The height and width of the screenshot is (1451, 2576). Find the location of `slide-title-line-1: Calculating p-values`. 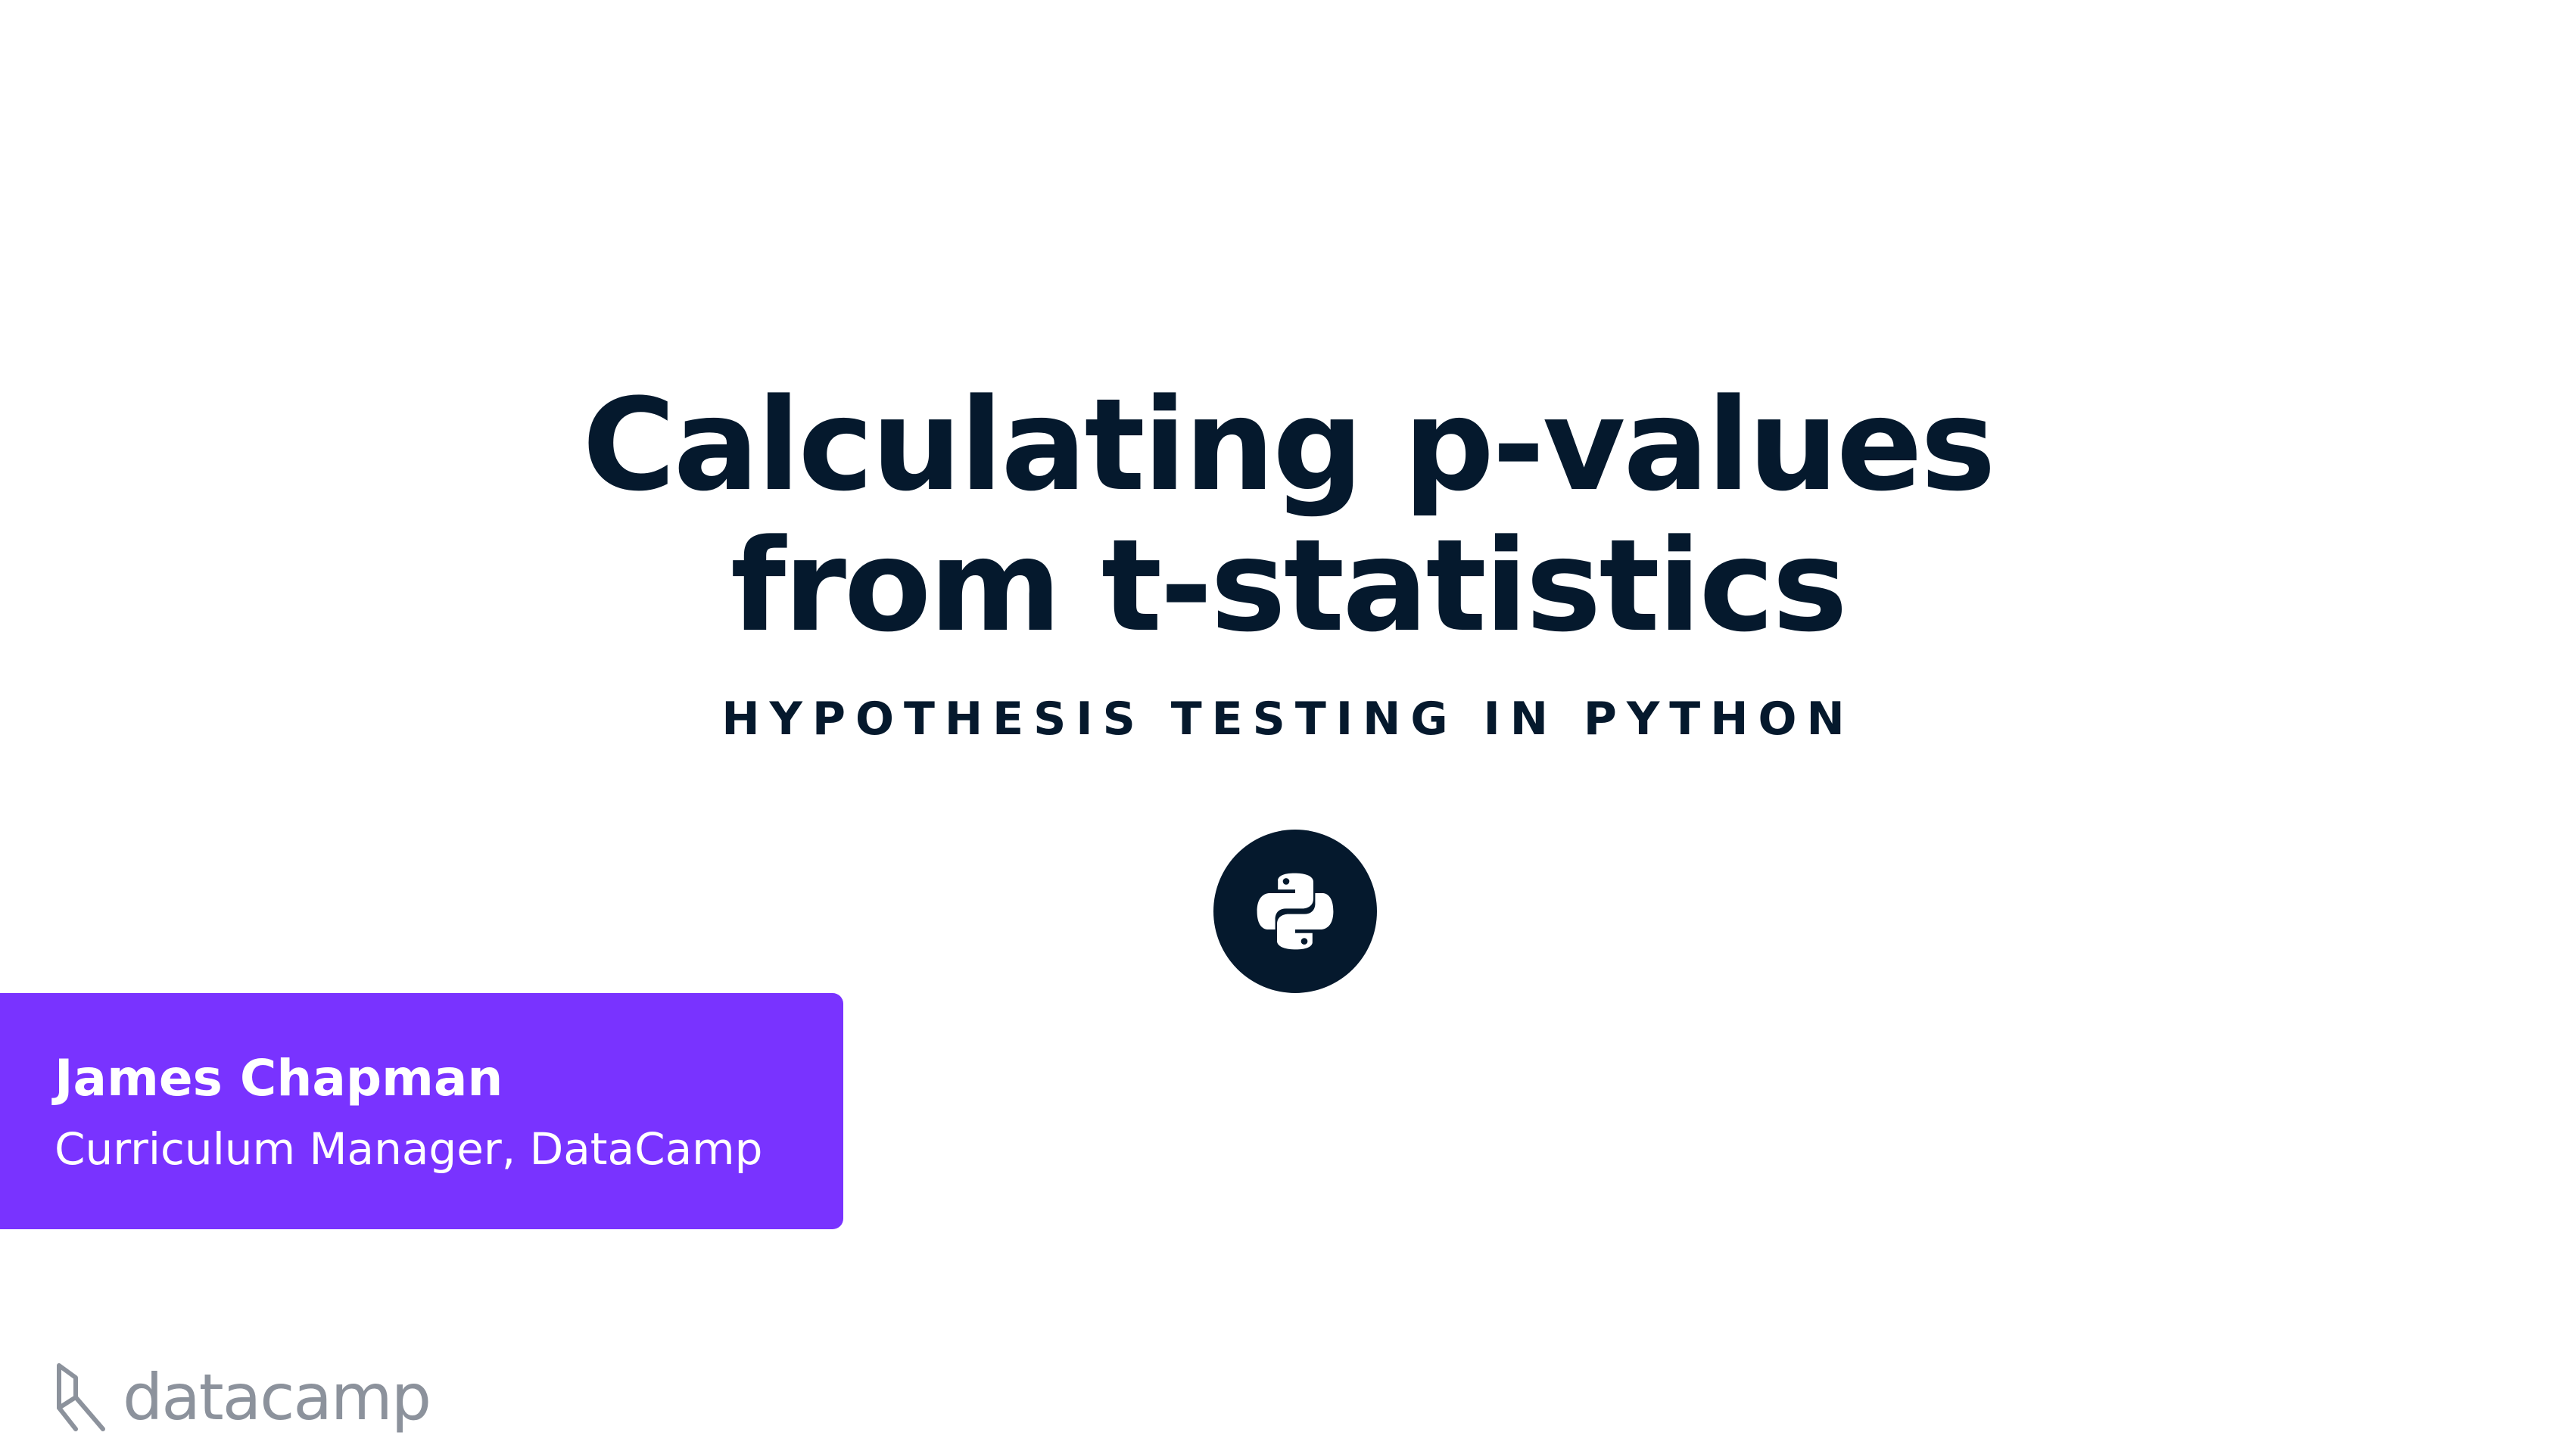

slide-title-line-1: Calculating p-values is located at coordinates (1289, 445).